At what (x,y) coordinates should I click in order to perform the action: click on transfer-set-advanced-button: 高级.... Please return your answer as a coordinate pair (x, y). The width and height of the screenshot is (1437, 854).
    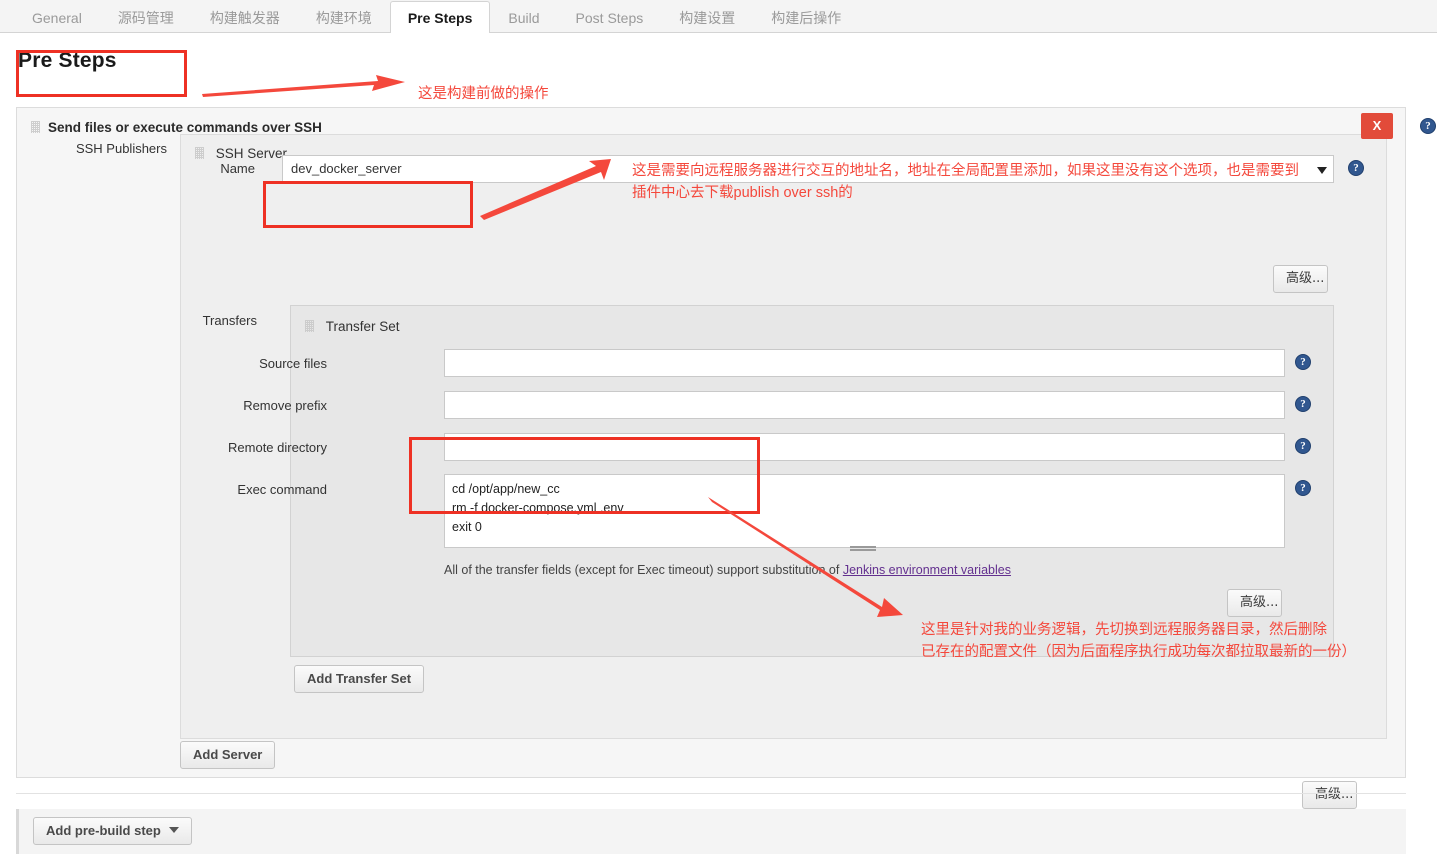
    Looking at the image, I should click on (1254, 603).